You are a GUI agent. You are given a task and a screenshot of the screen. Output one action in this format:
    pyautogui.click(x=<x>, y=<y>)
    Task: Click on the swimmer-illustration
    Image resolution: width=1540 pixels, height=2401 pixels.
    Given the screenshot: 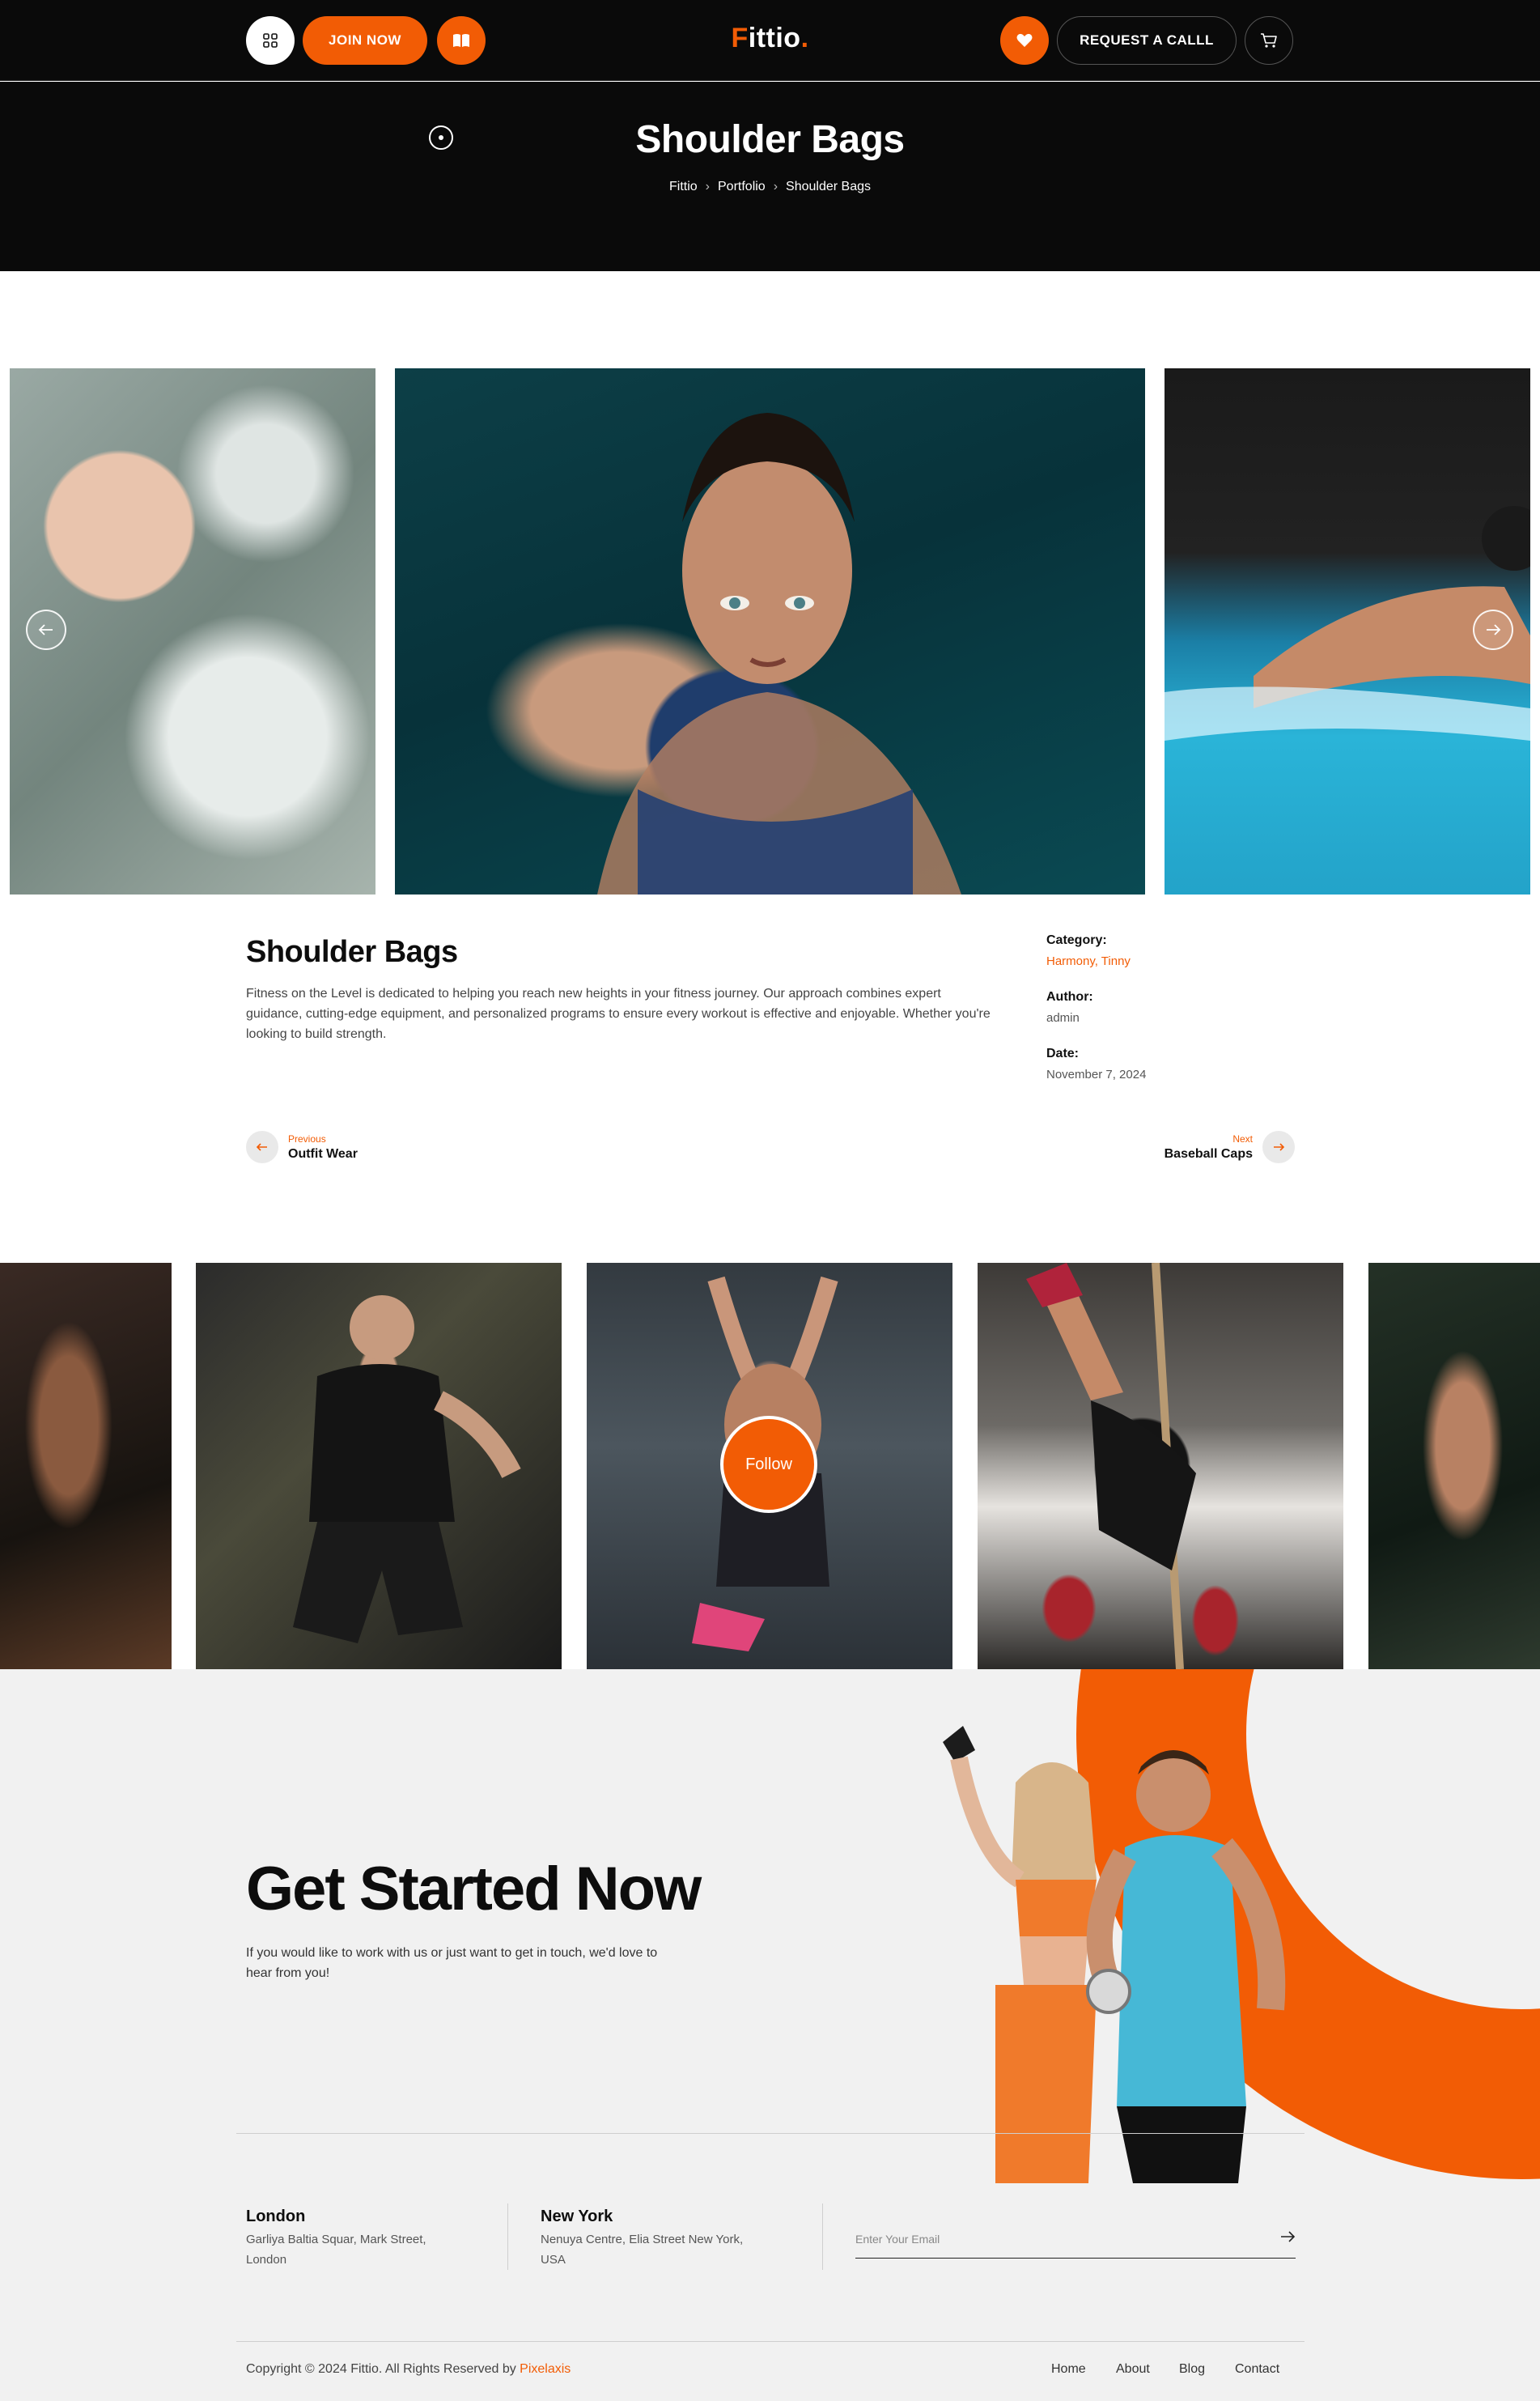 What is the action you would take?
    pyautogui.click(x=779, y=654)
    